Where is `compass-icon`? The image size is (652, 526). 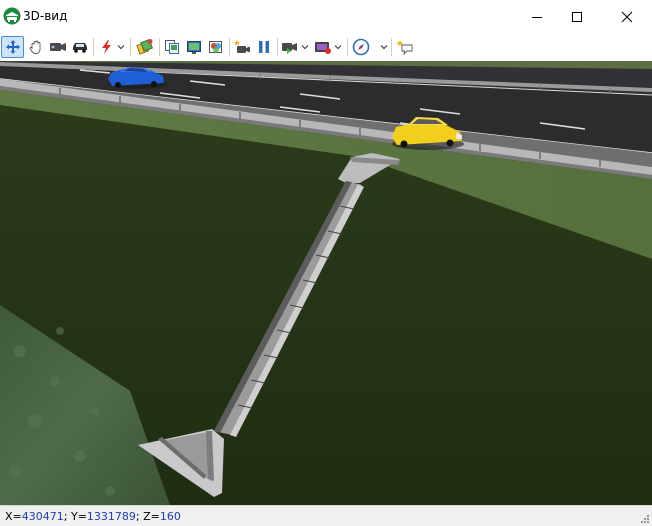 compass-icon is located at coordinates (361, 47).